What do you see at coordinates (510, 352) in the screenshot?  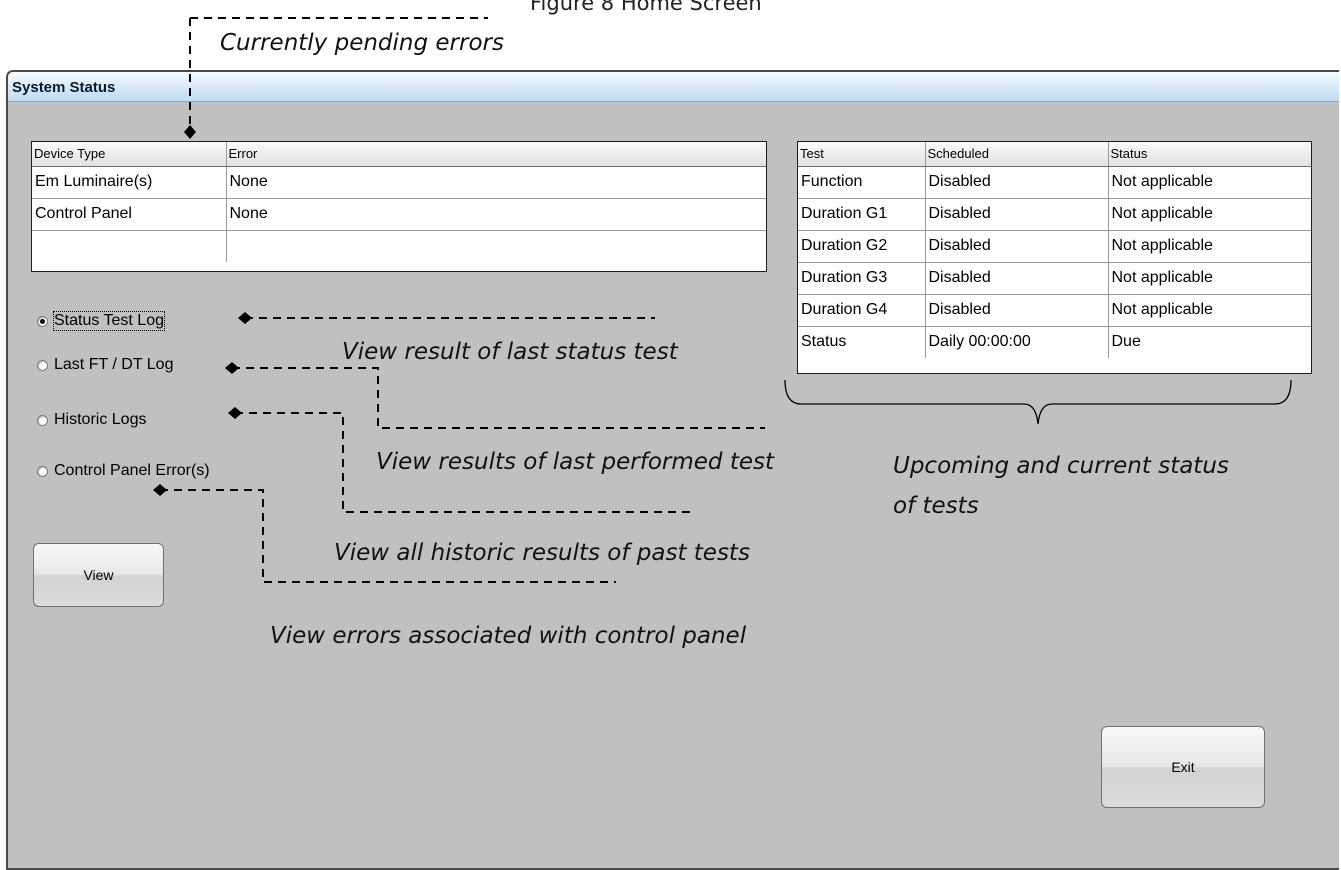 I see `annotation-status-test: View result of last status test` at bounding box center [510, 352].